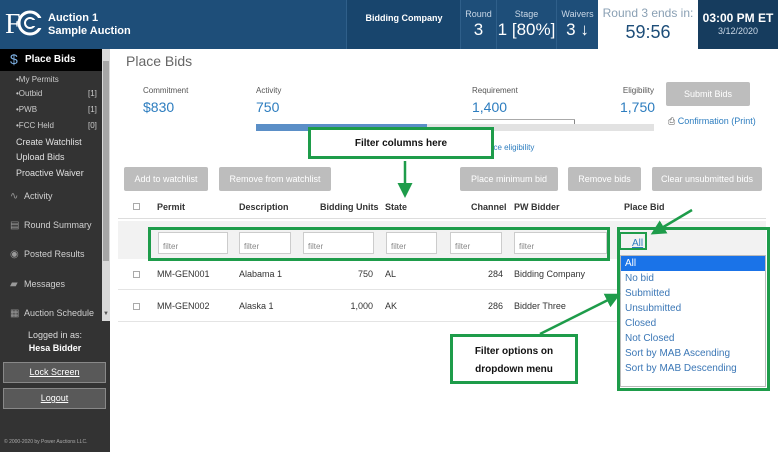 This screenshot has width=778, height=452. What do you see at coordinates (136, 206) in the screenshot?
I see `select-all-checkbox` at bounding box center [136, 206].